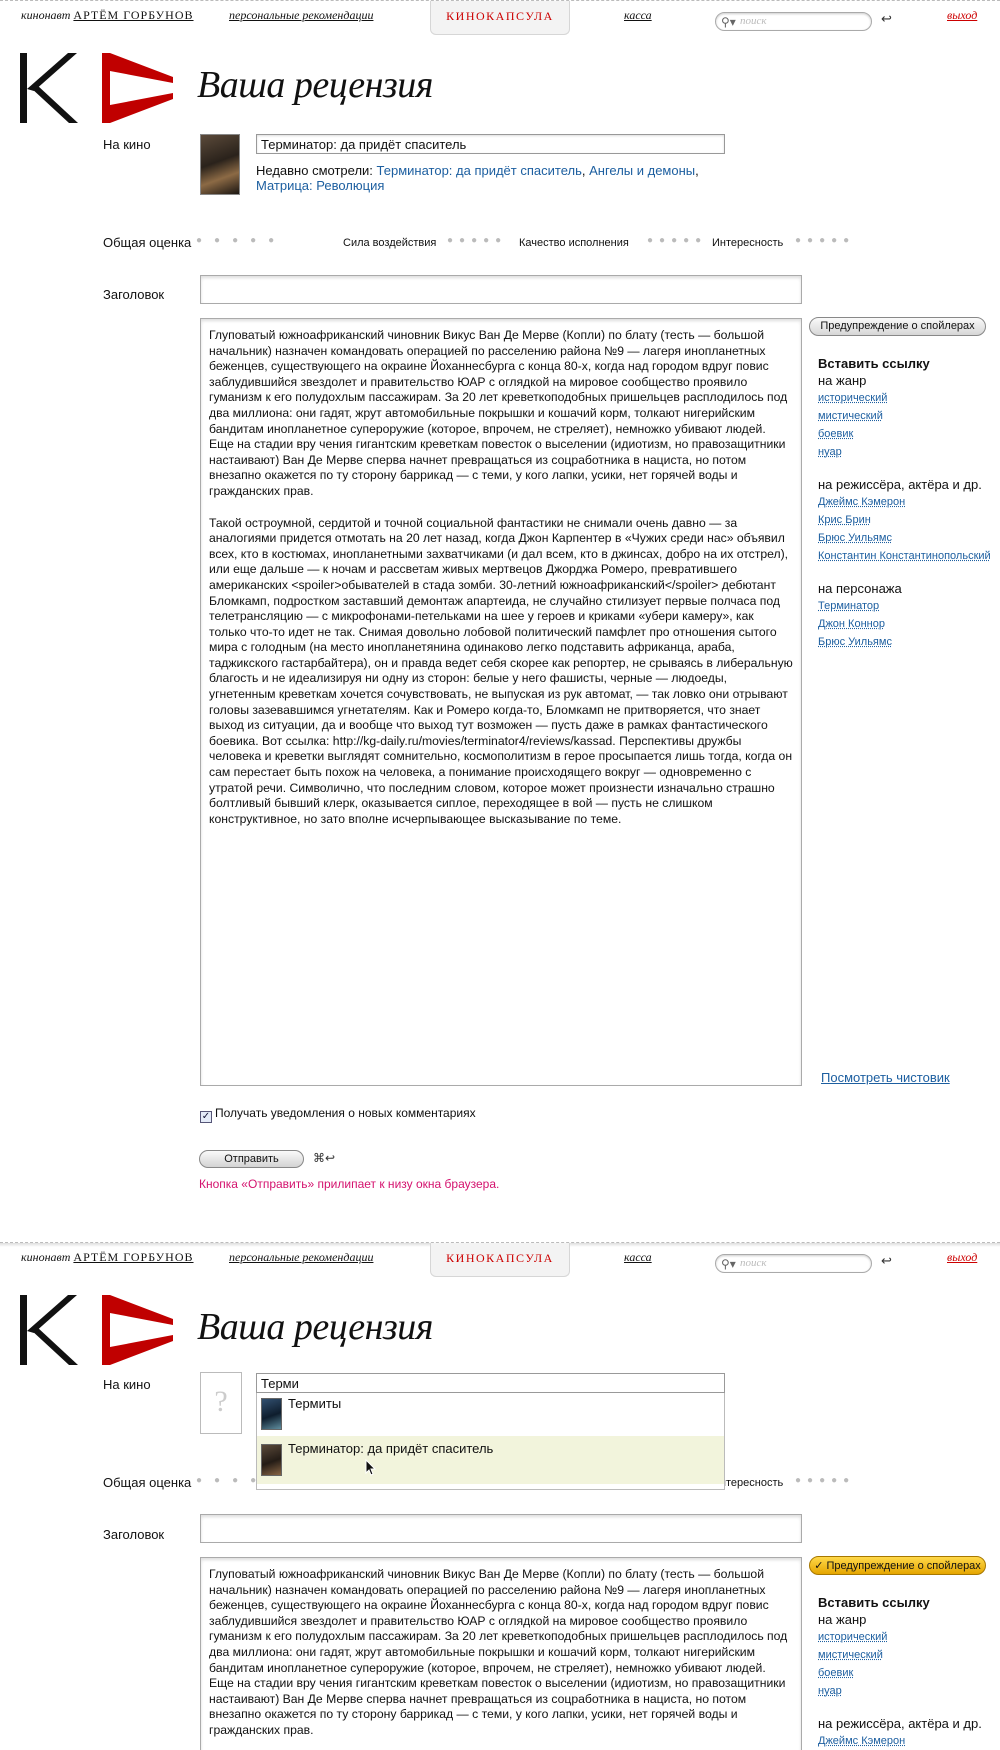 Image resolution: width=1000 pixels, height=1750 pixels. What do you see at coordinates (642, 170) in the screenshot?
I see `recent-film-link: Ангелы и демоны` at bounding box center [642, 170].